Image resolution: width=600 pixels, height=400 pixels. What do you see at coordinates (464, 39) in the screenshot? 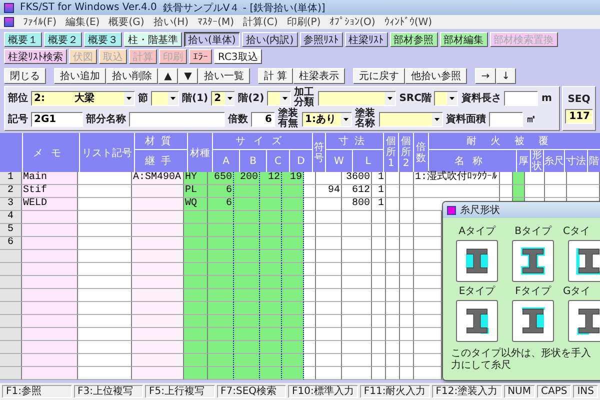
I see `toolbar-button: 部材編集` at bounding box center [464, 39].